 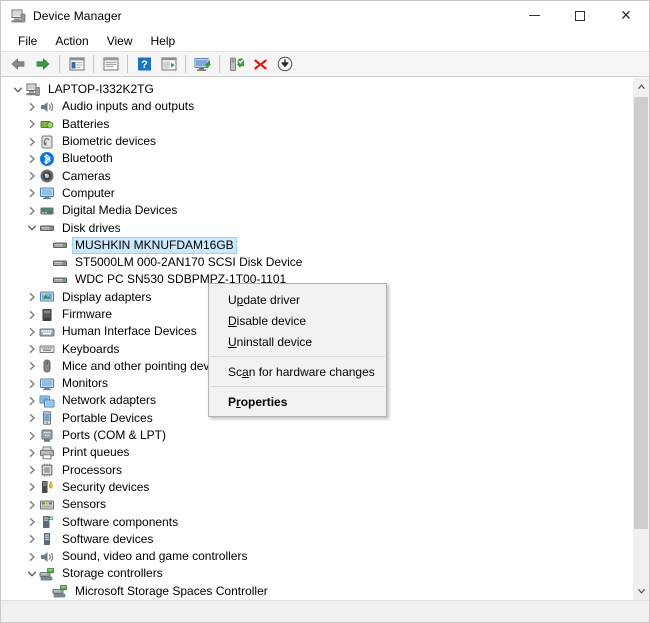 I want to click on help-button: ?, so click(x=144, y=64).